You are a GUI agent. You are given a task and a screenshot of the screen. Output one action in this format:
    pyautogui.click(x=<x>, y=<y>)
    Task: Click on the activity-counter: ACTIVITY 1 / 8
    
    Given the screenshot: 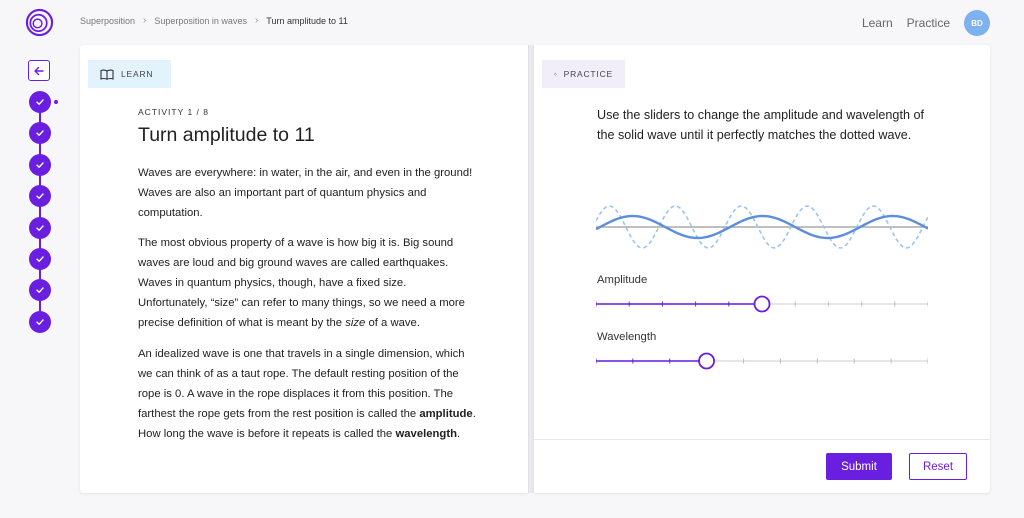 What is the action you would take?
    pyautogui.click(x=174, y=112)
    